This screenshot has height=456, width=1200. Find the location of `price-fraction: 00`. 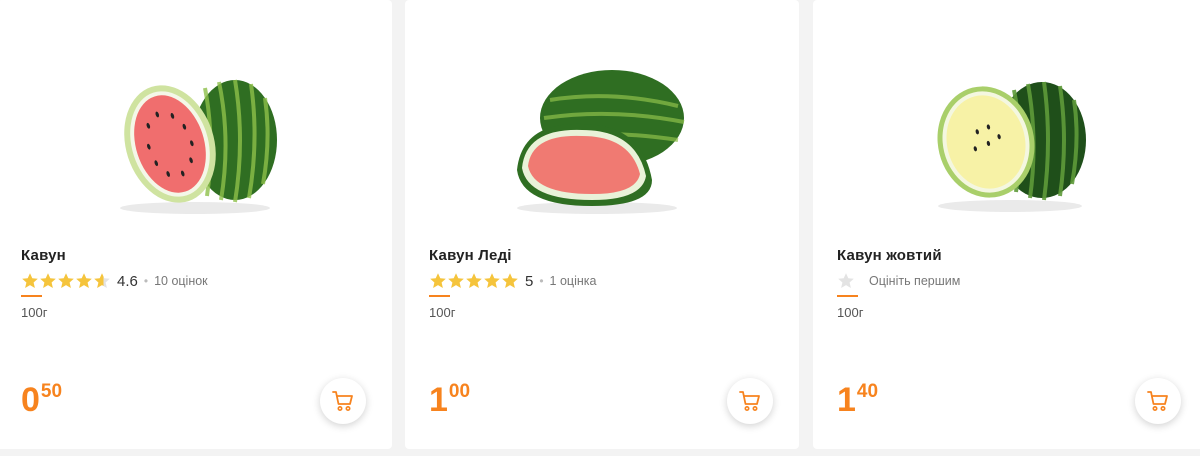

price-fraction: 00 is located at coordinates (459, 391).